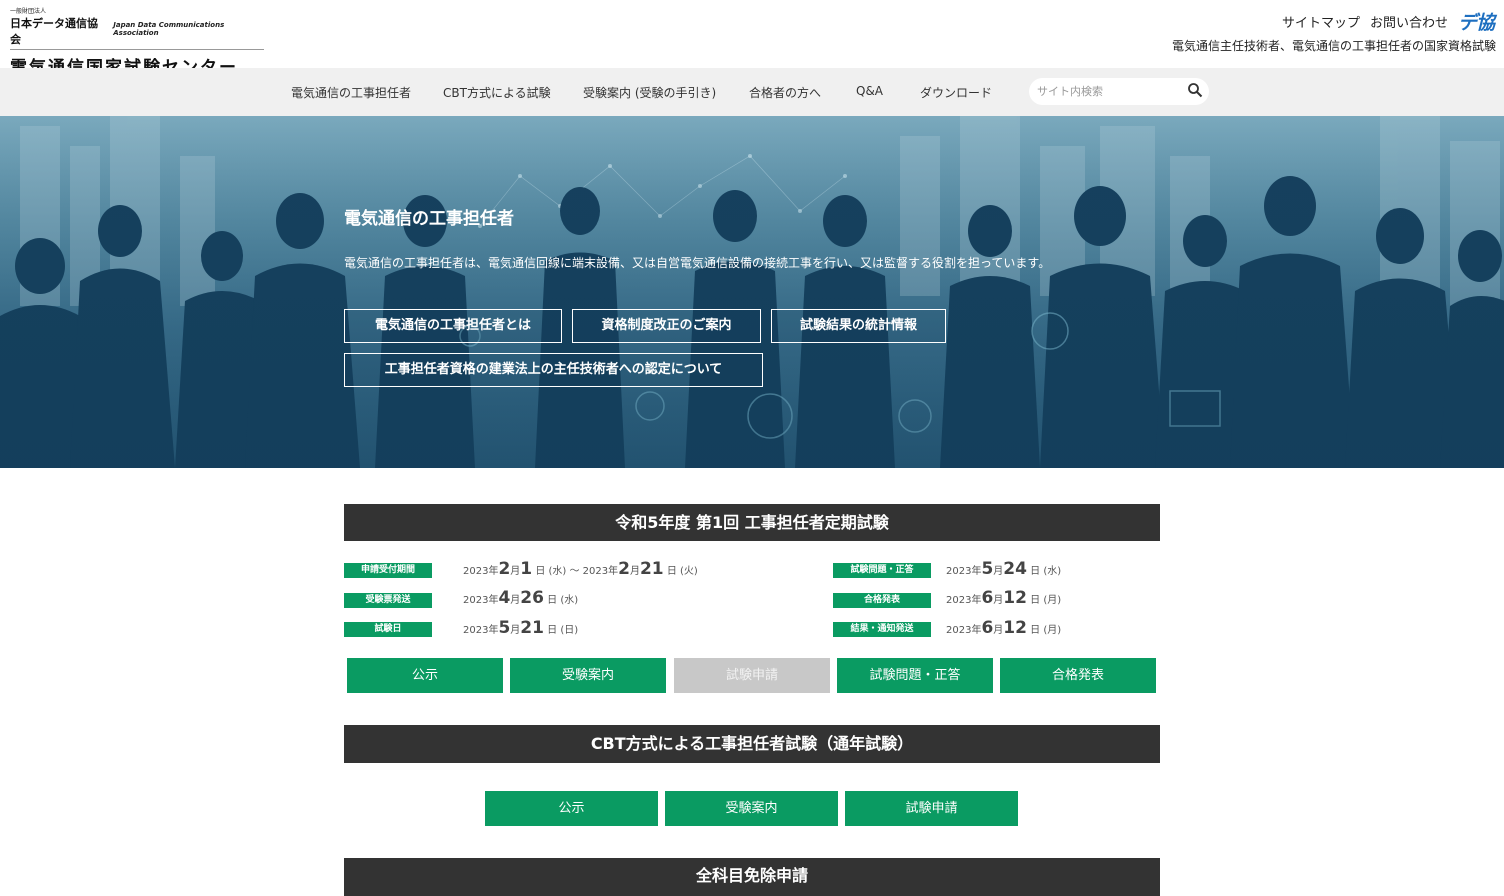 Image resolution: width=1504 pixels, height=896 pixels. I want to click on schedule-label-exam-day: 試験日, so click(388, 629).